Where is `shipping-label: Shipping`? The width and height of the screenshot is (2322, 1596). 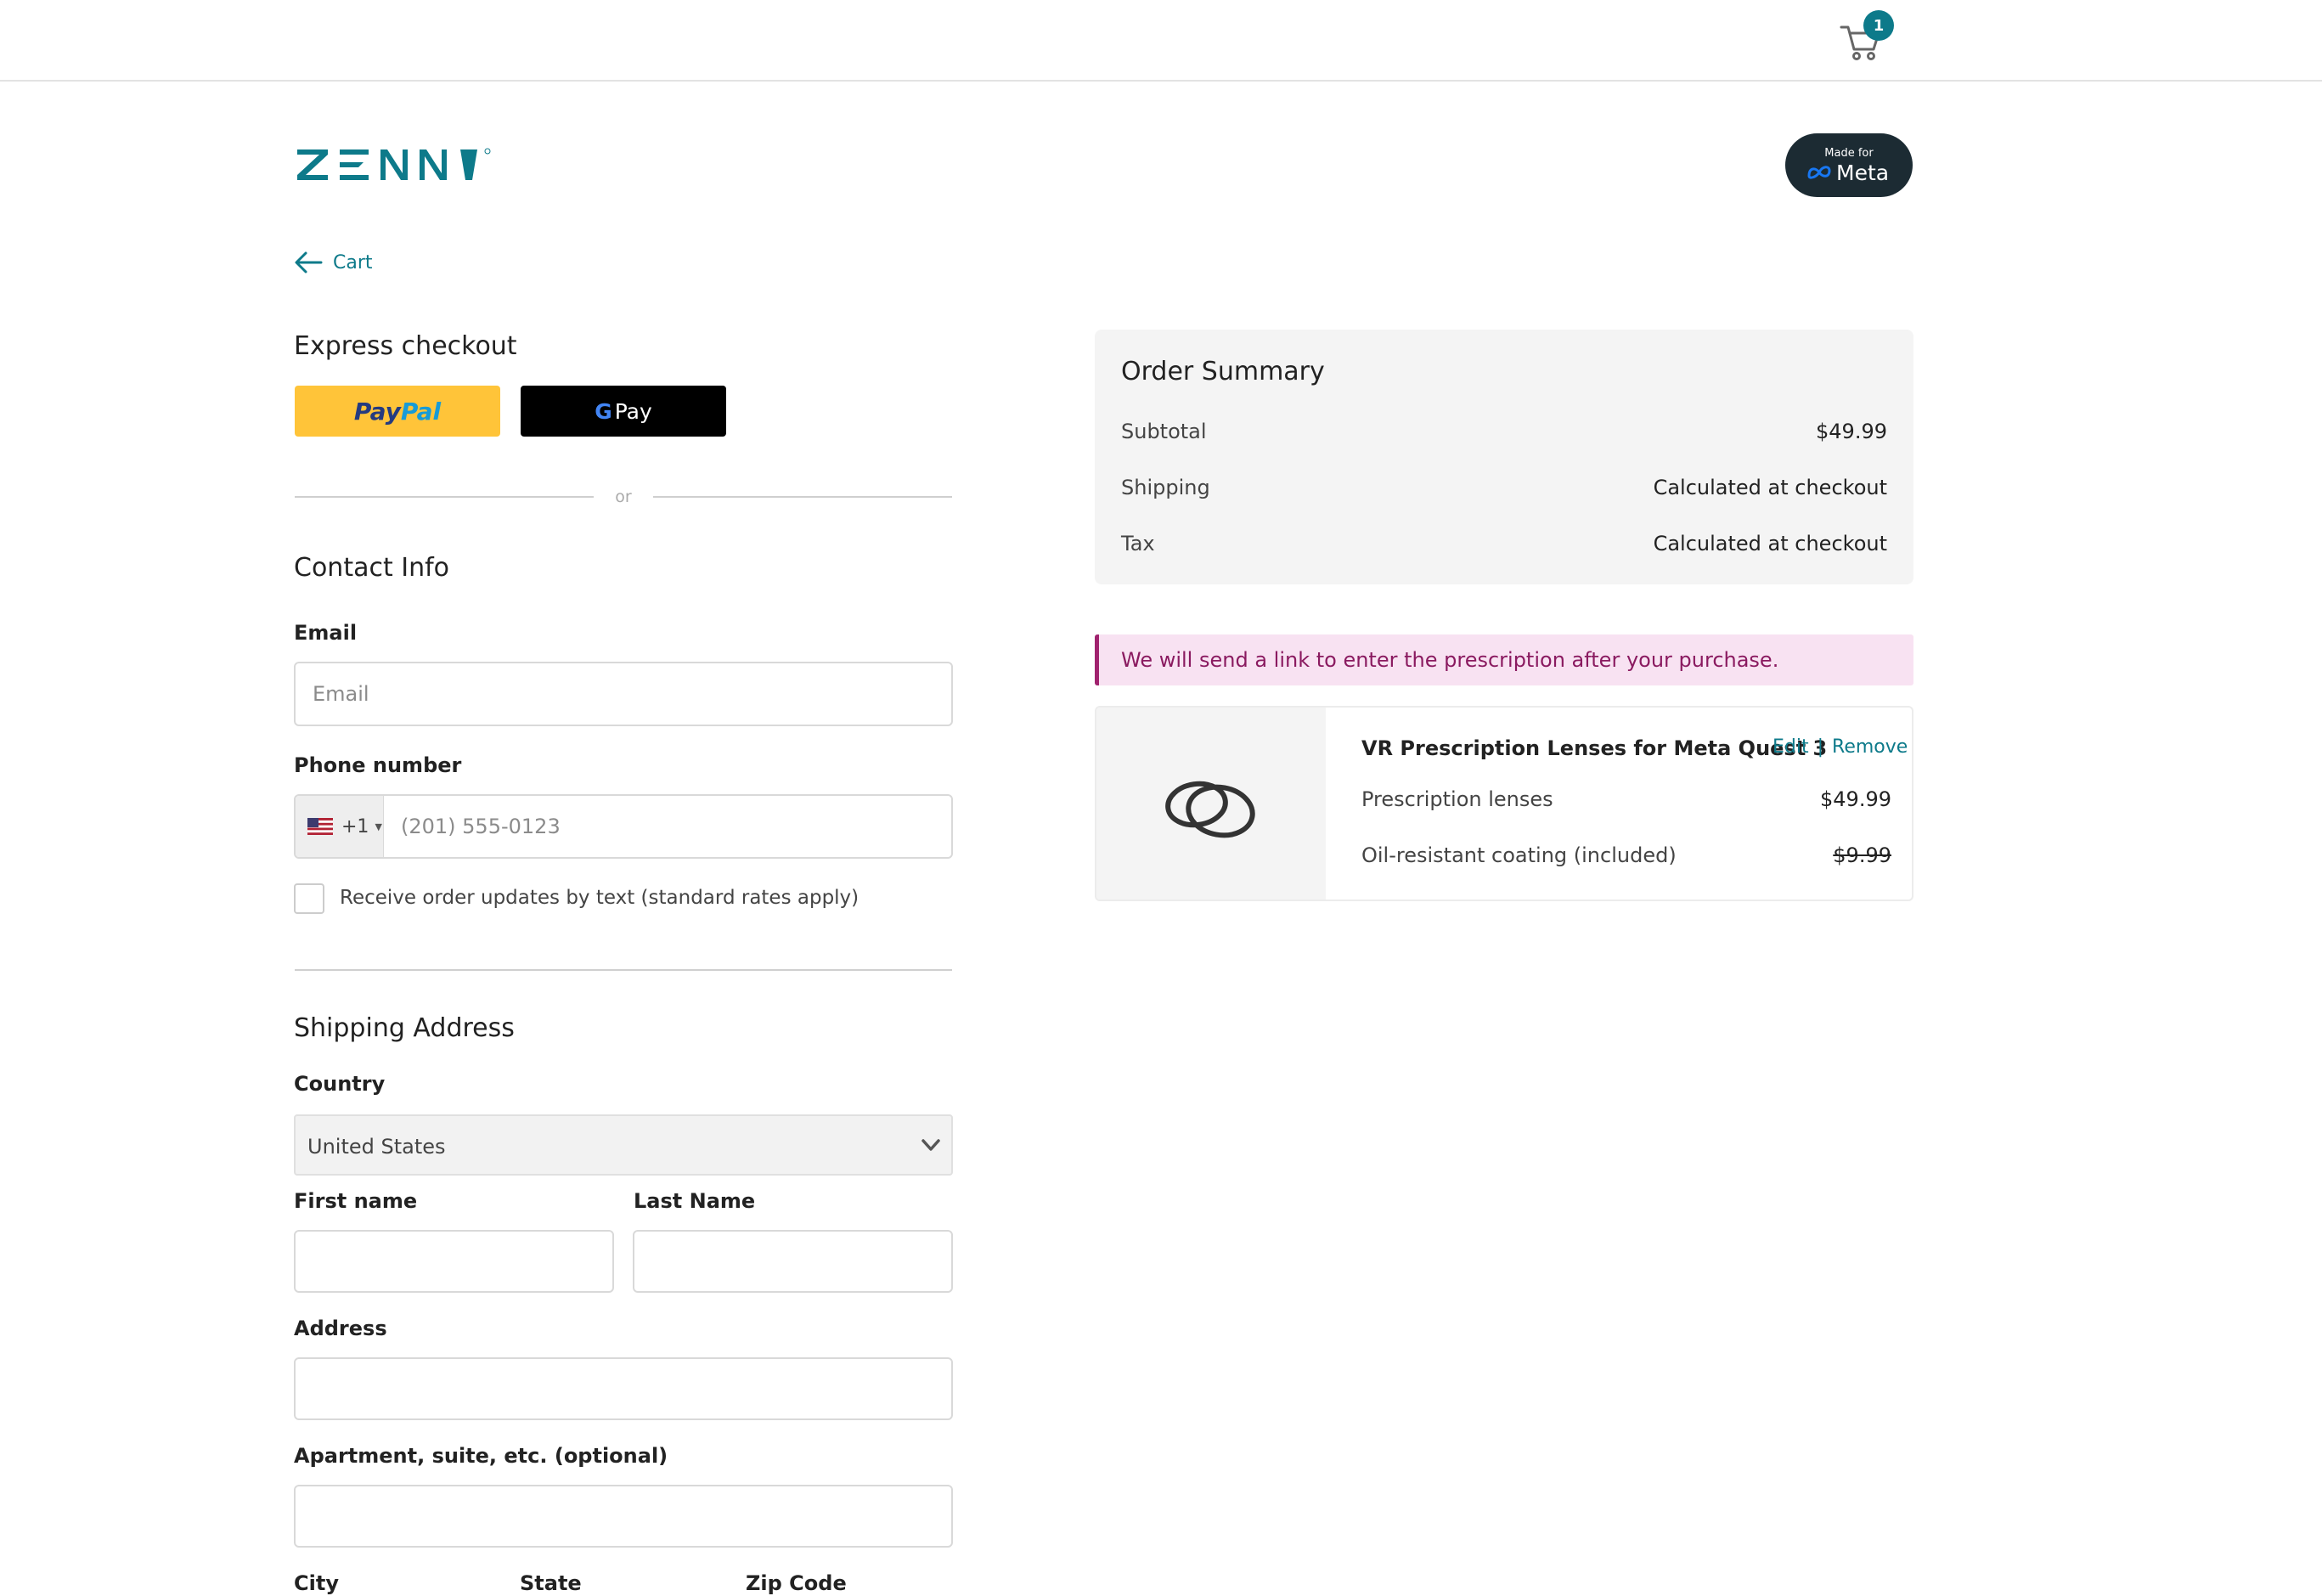 shipping-label: Shipping is located at coordinates (1165, 488).